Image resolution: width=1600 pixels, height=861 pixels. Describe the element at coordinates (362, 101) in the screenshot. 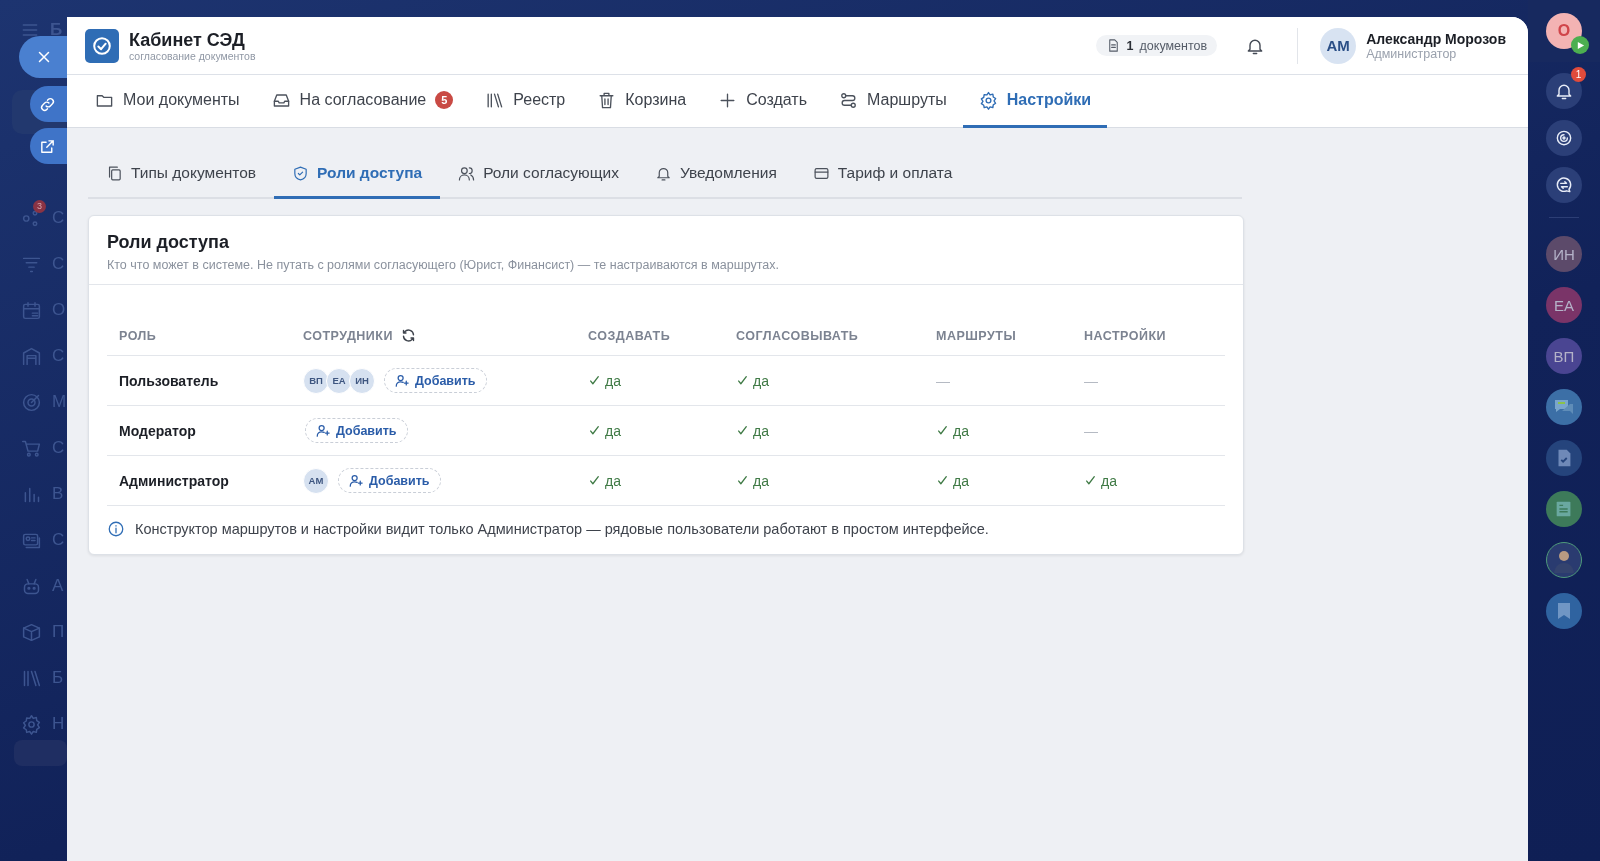

I see `nav-tab: На согласование 5` at that location.